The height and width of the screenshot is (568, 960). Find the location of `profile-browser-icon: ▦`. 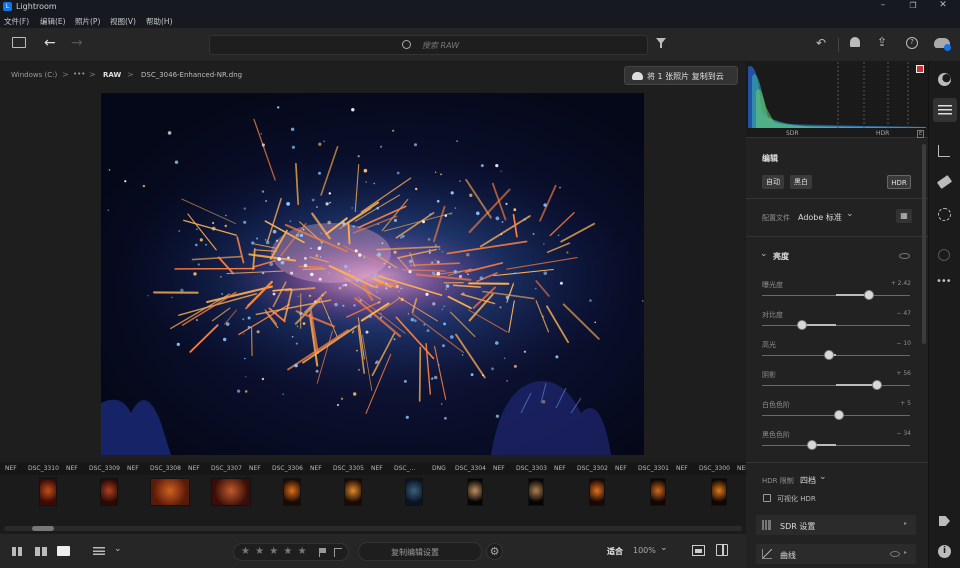

profile-browser-icon: ▦ is located at coordinates (904, 216).